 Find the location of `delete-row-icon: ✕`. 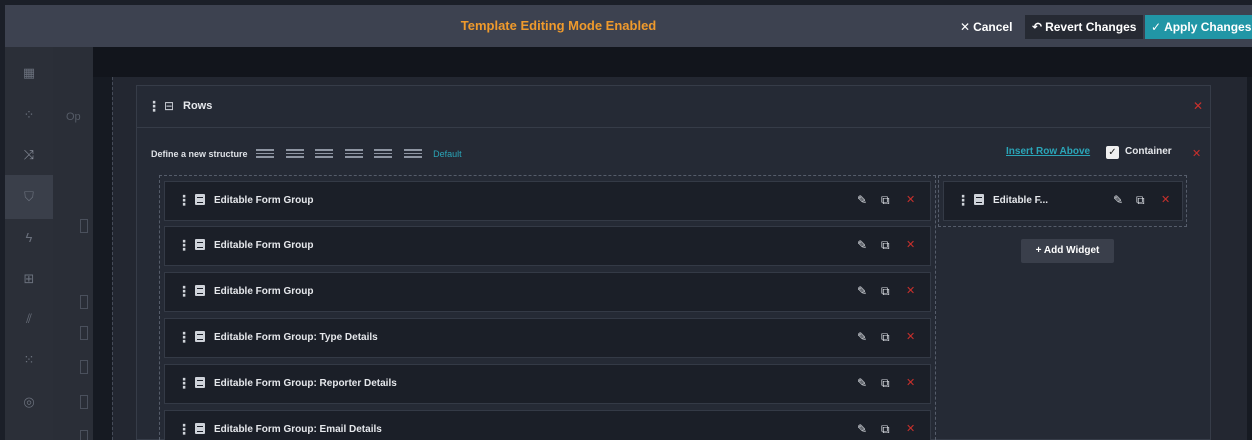

delete-row-icon: ✕ is located at coordinates (1196, 153).